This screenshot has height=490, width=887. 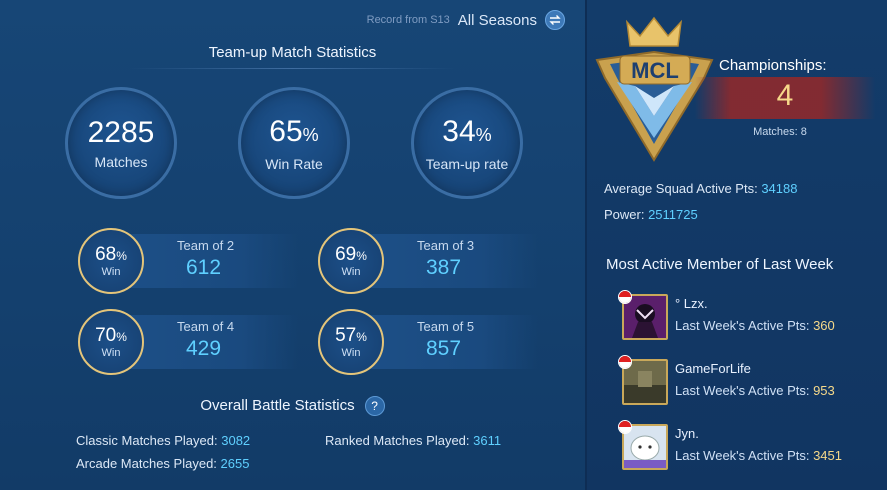 What do you see at coordinates (459, 131) in the screenshot?
I see `team-up-rate-value: 34` at bounding box center [459, 131].